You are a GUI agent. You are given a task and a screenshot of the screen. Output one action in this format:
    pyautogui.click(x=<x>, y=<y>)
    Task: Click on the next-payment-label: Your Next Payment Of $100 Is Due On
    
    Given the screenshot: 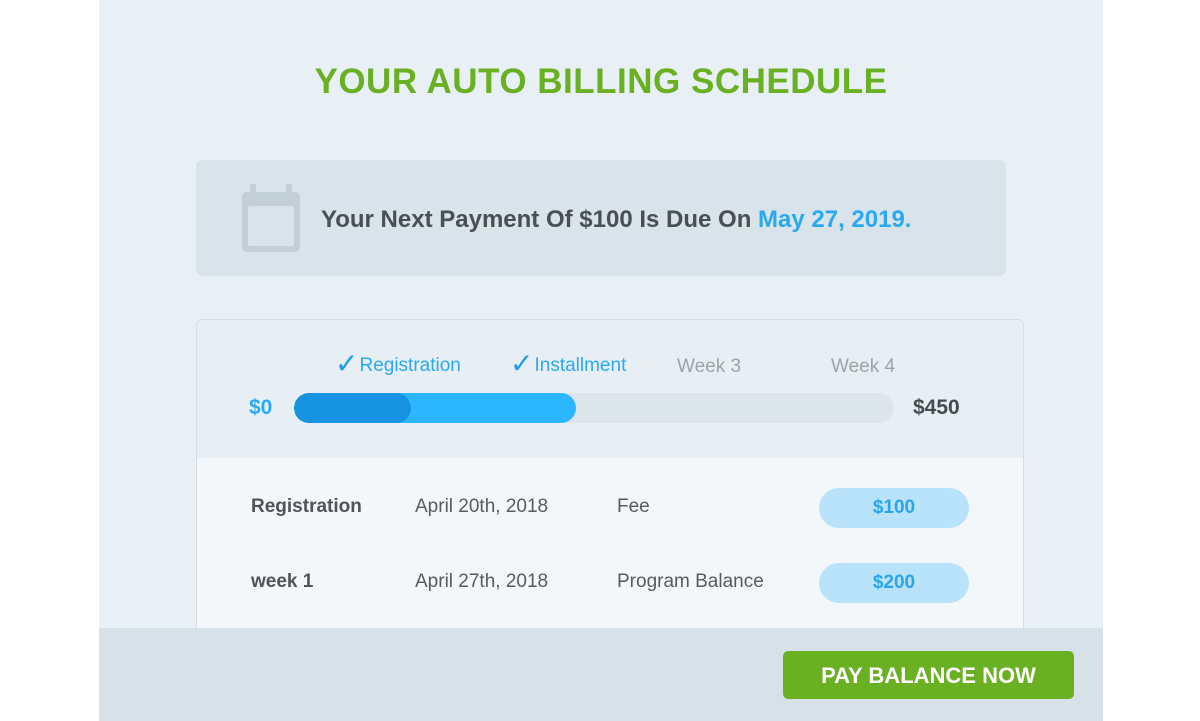 What is the action you would take?
    pyautogui.click(x=536, y=219)
    